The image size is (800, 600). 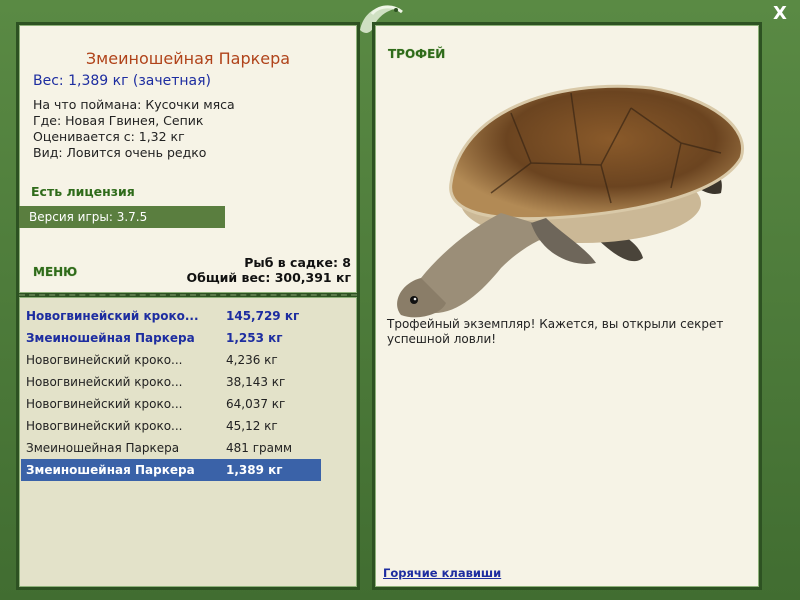 I want to click on catch-row: Новогвинейский кроко... 4,236 кг, so click(x=171, y=360).